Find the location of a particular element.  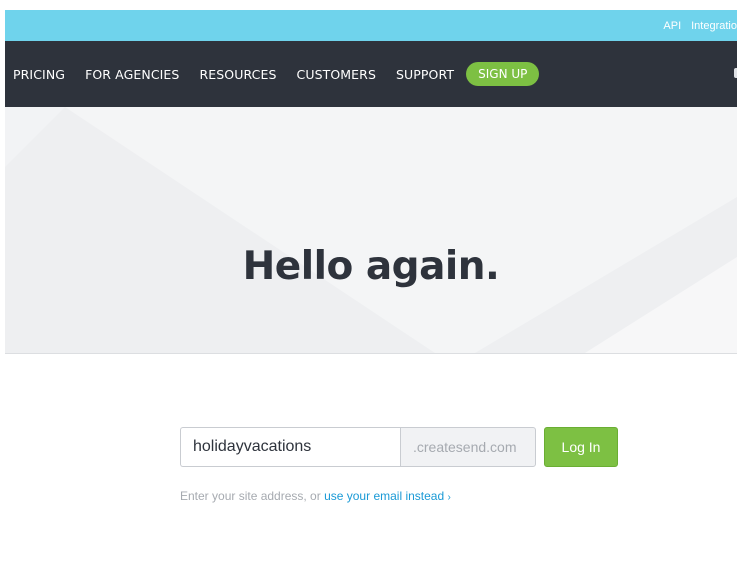

nav-item-support: SUPPORT is located at coordinates (425, 74).